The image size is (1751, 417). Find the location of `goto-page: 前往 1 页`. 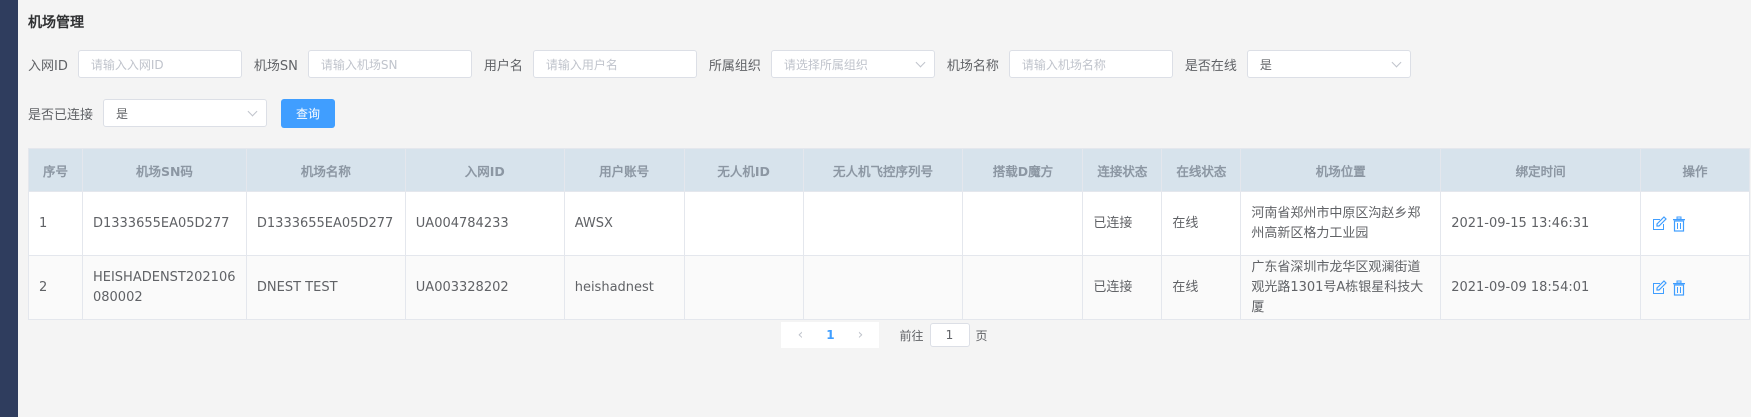

goto-page: 前往 1 页 is located at coordinates (943, 335).